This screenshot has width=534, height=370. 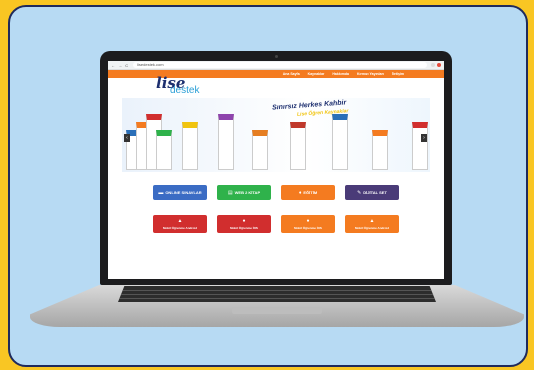 I want to click on profile-icon, so click(x=439, y=65).